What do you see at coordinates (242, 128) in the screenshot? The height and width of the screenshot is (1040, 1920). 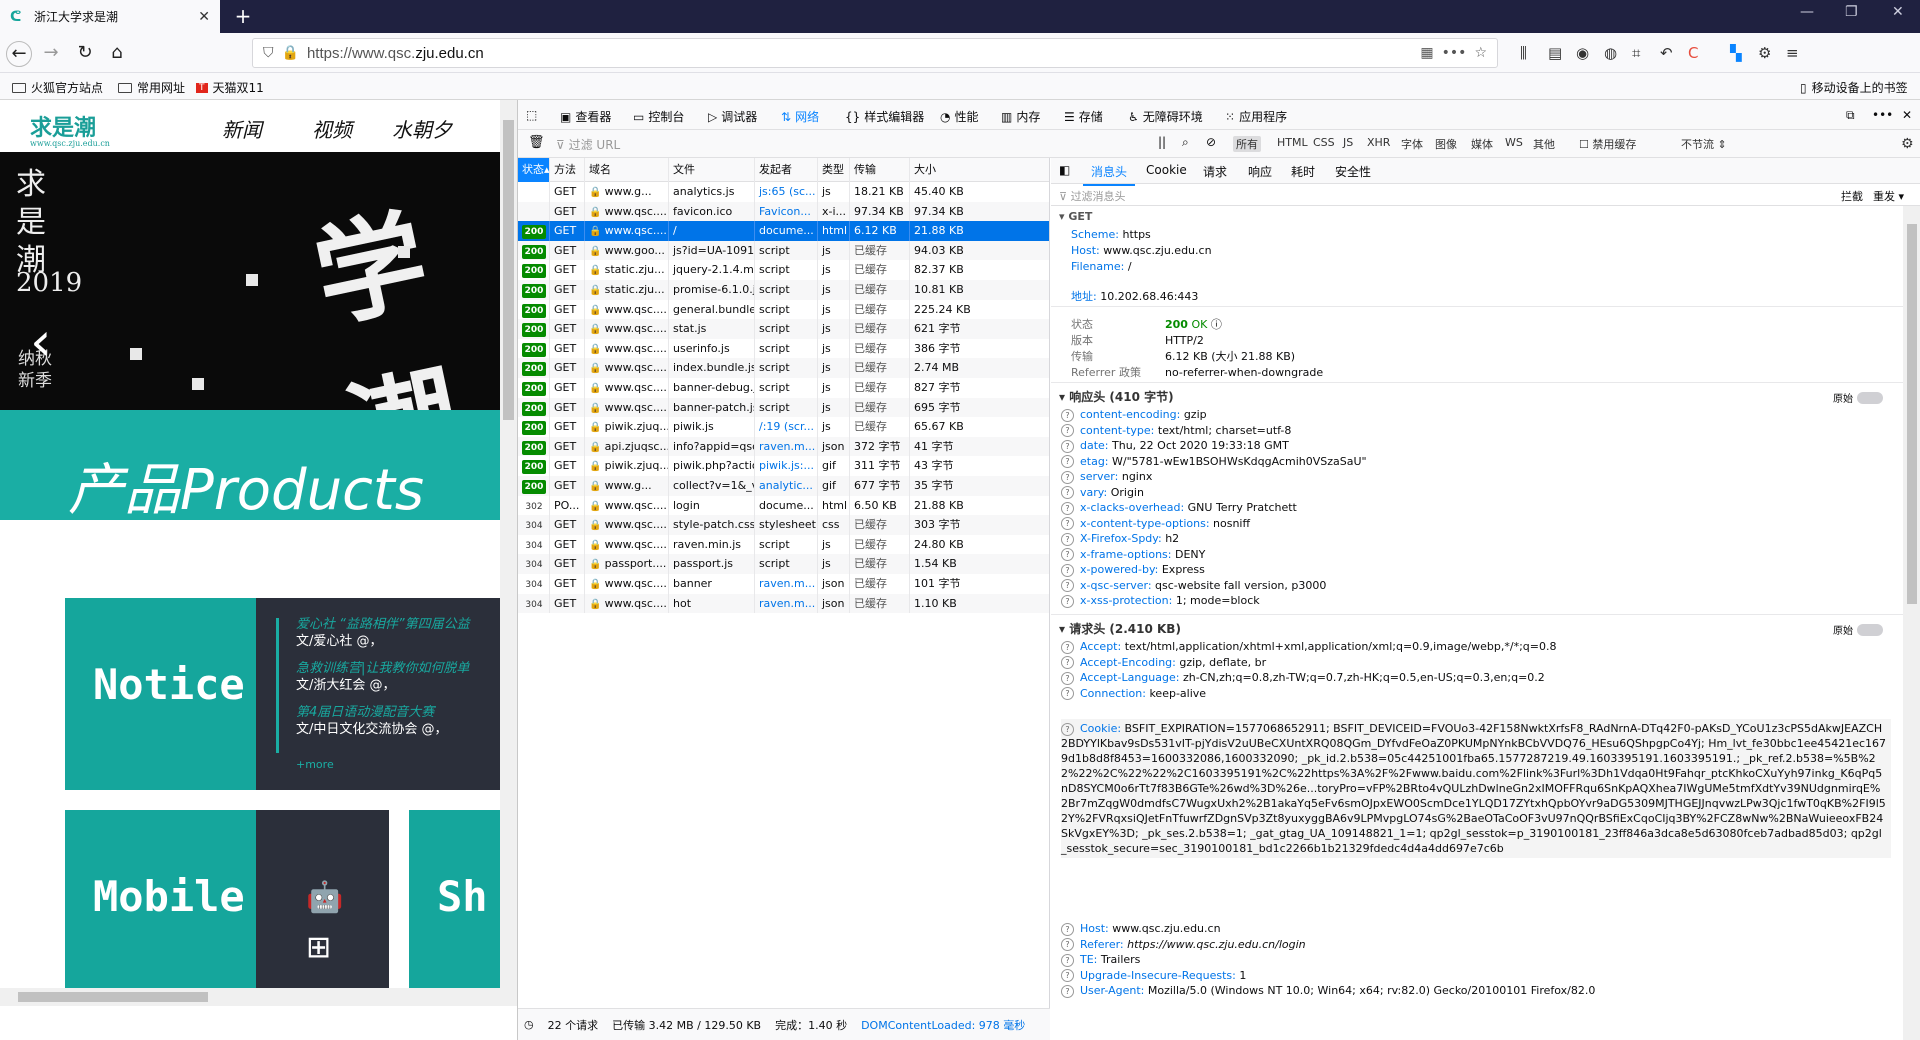 I see `nav-news: 新闻` at bounding box center [242, 128].